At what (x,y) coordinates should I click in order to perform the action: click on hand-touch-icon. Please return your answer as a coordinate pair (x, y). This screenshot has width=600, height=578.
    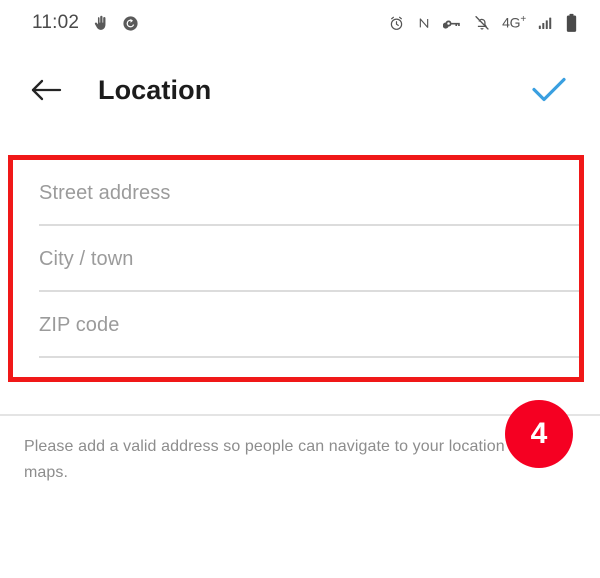
    Looking at the image, I should click on (100, 23).